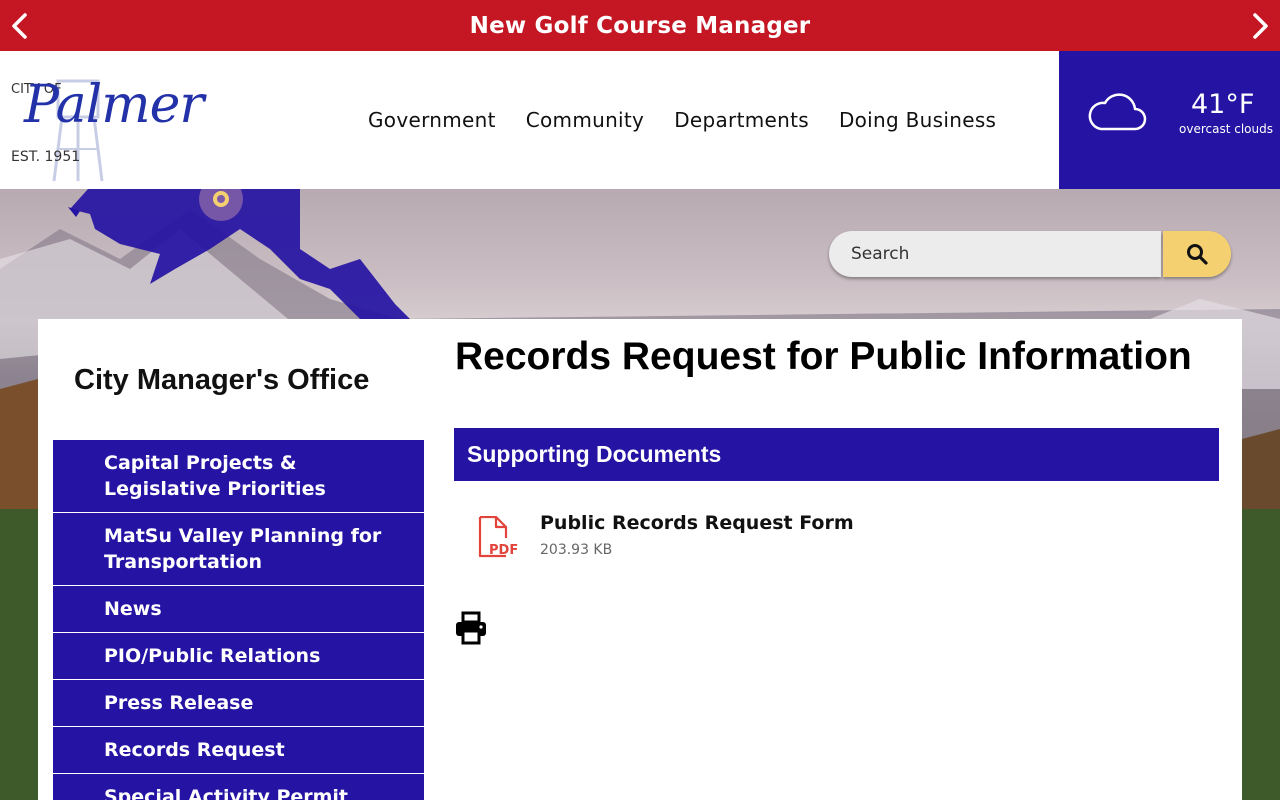  I want to click on supporting-documents-label: Supporting Documents, so click(594, 454).